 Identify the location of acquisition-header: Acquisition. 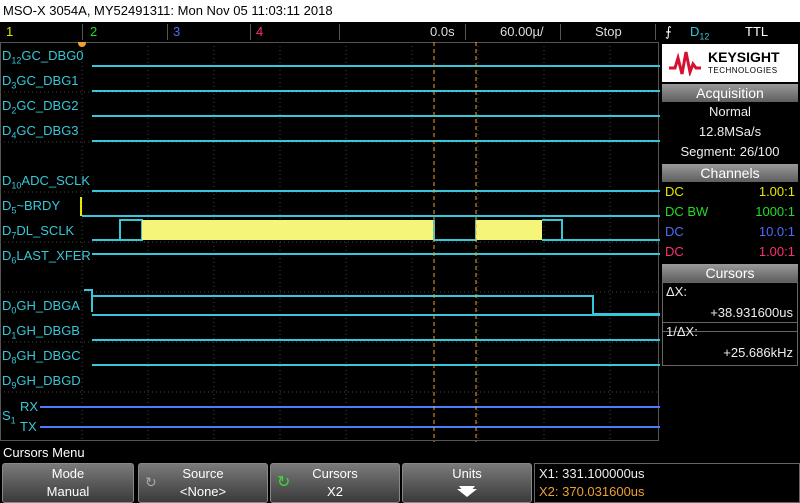
(730, 93).